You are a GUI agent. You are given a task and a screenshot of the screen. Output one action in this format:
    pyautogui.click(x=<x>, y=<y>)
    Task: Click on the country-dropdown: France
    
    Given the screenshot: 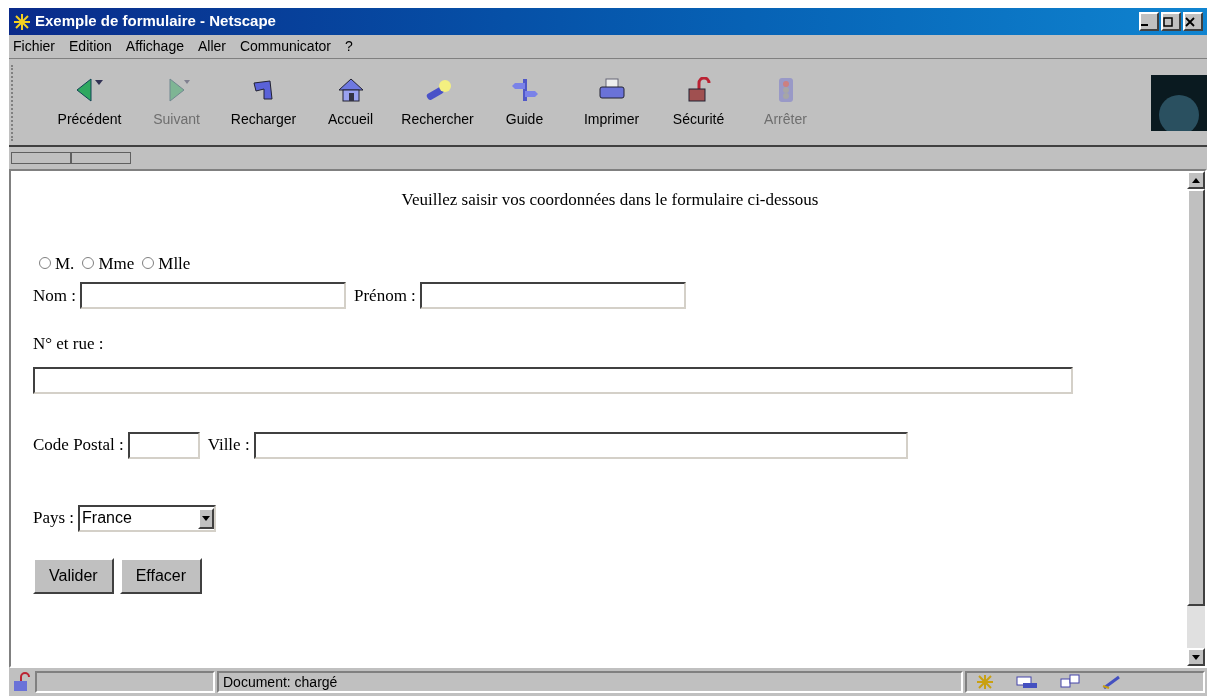 What is the action you would take?
    pyautogui.click(x=147, y=518)
    